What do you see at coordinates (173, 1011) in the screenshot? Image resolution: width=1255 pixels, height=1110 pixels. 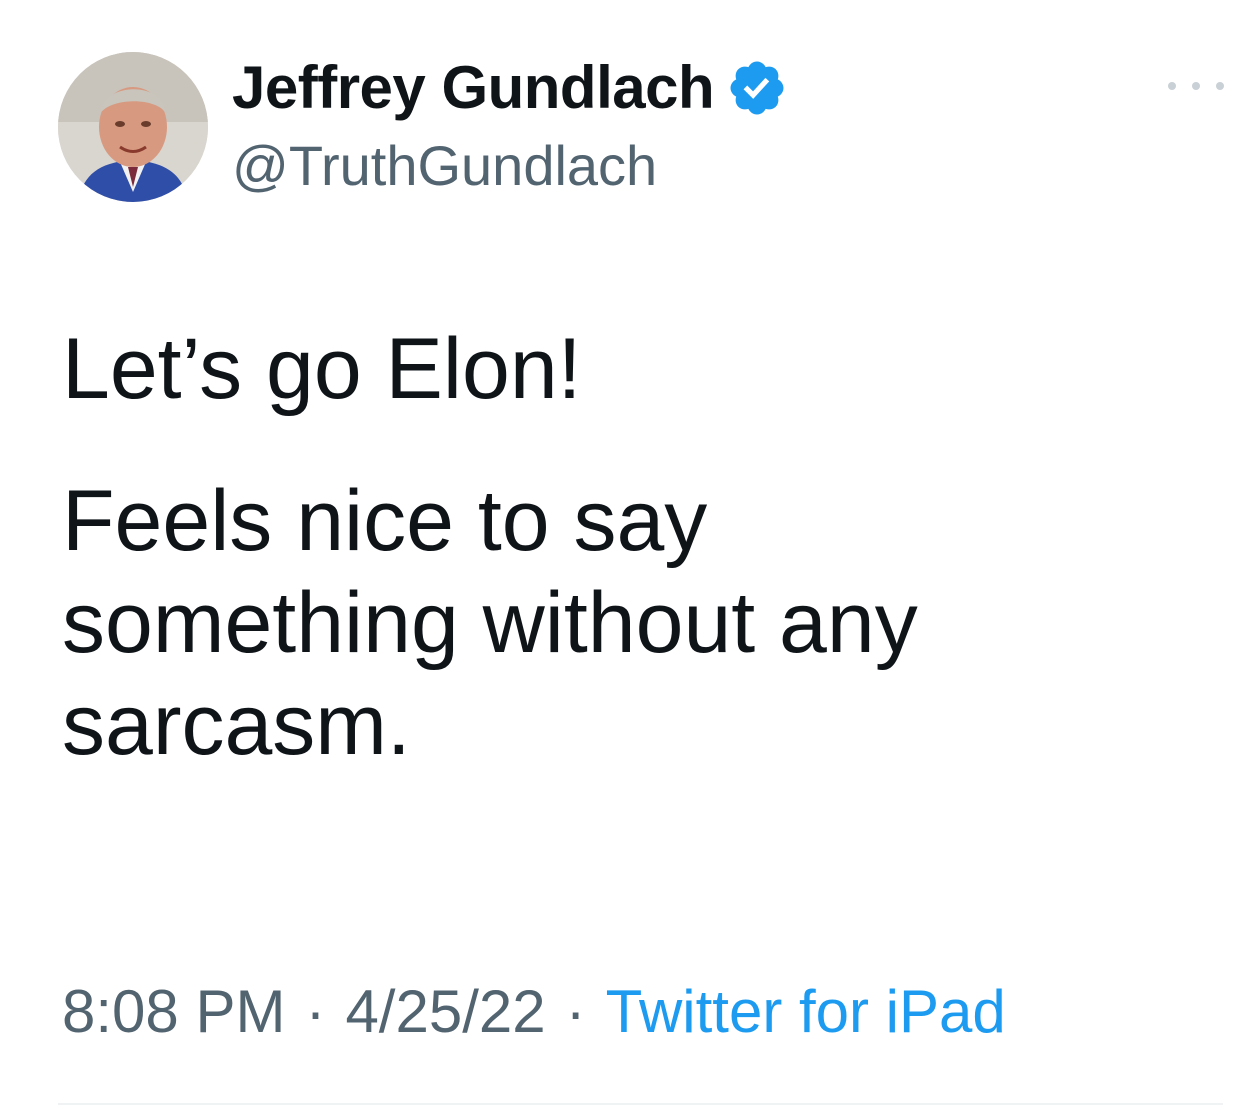 I see `tweet-time: 8:08 PM` at bounding box center [173, 1011].